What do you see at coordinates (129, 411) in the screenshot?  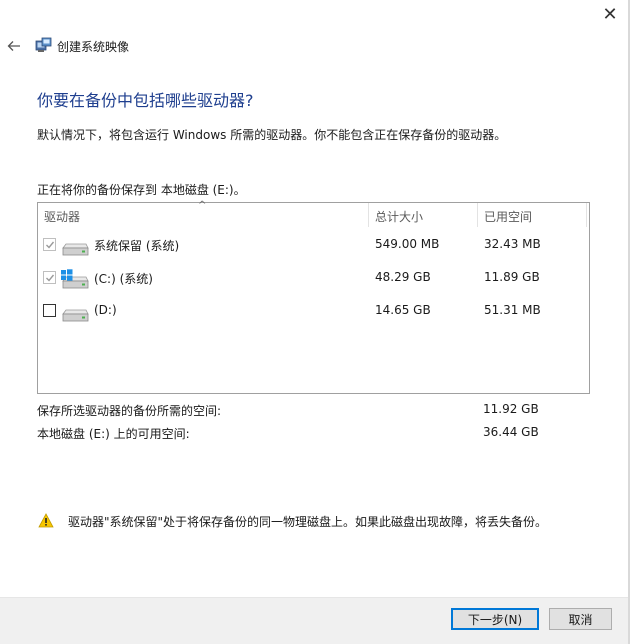 I see `required-space-label: 保存所选驱动器的备份所需的空间:` at bounding box center [129, 411].